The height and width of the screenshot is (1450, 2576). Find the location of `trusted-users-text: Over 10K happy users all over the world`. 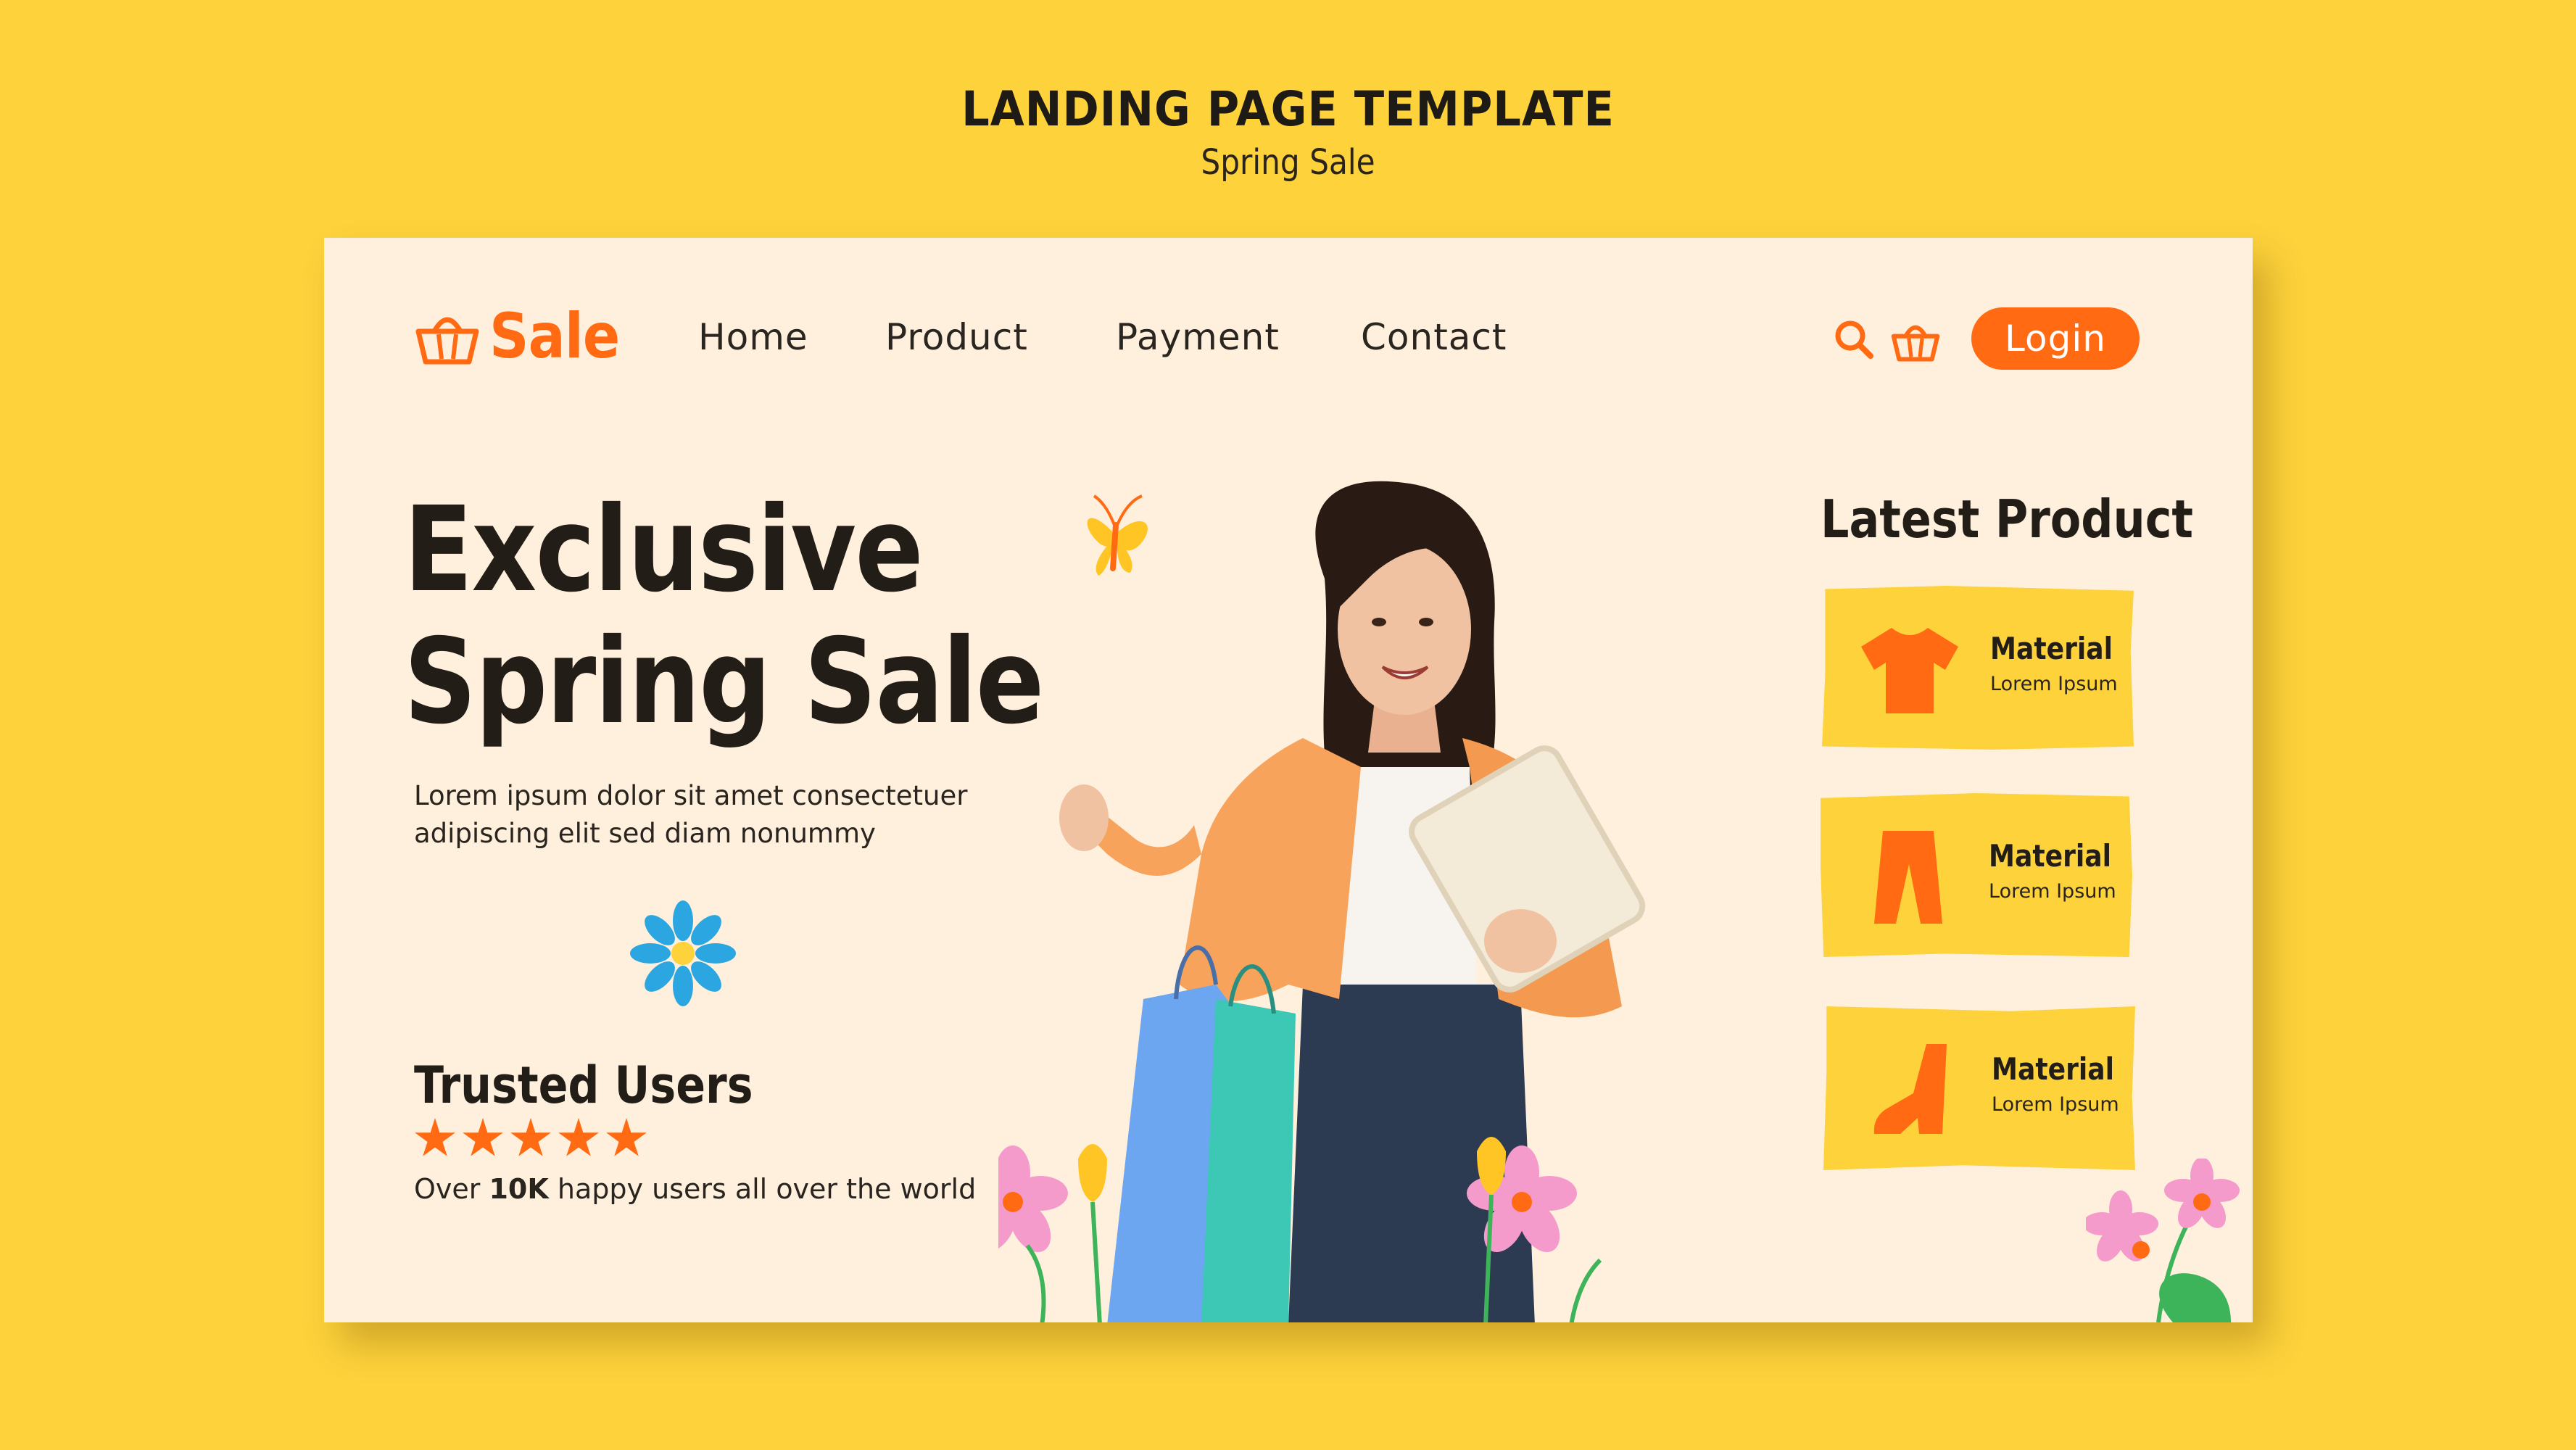

trusted-users-text: Over 10K happy users all over the world is located at coordinates (695, 1189).